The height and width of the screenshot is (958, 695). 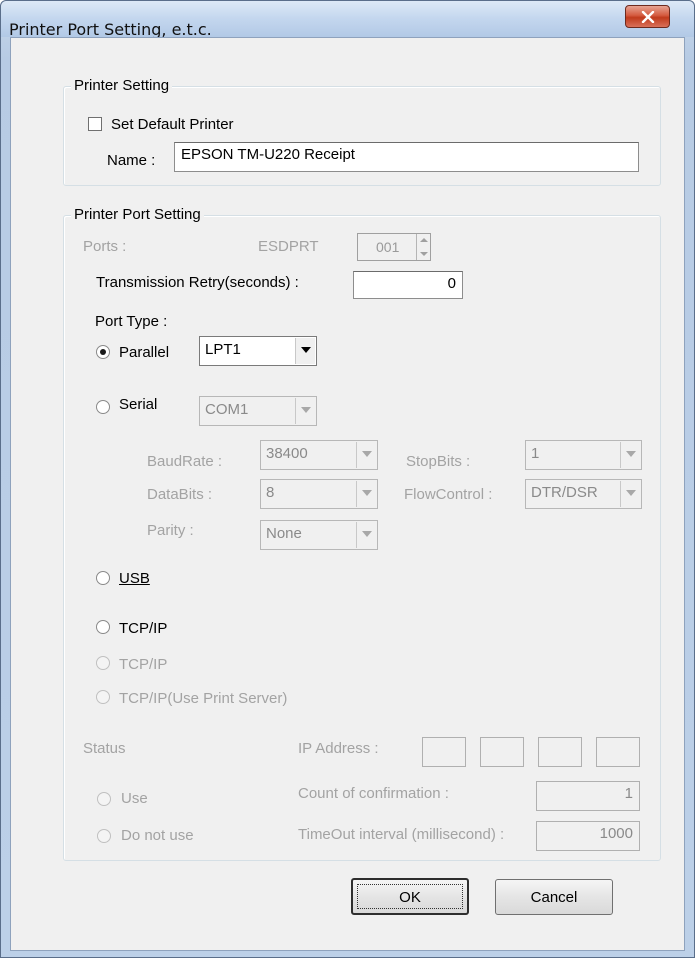 I want to click on cancel-button-label: Cancel, so click(x=554, y=897).